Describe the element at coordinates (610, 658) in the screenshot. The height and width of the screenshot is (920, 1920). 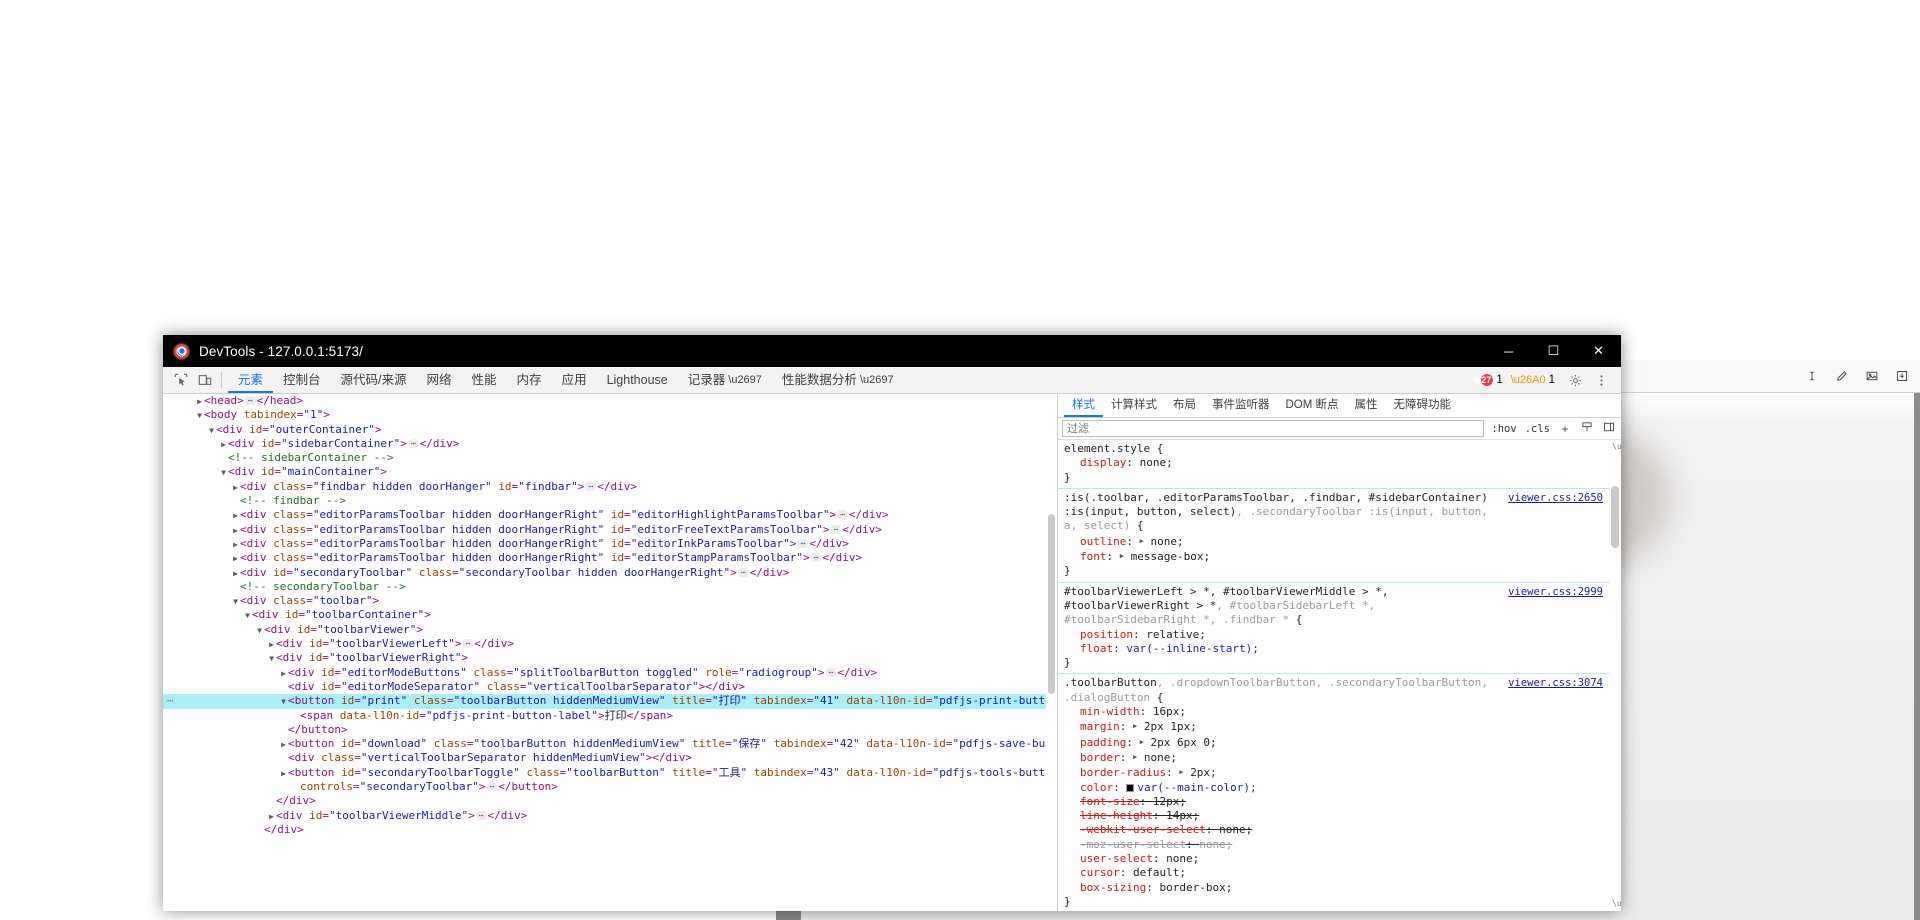
I see `dom-node: <div id="toolbarViewerRight">` at that location.